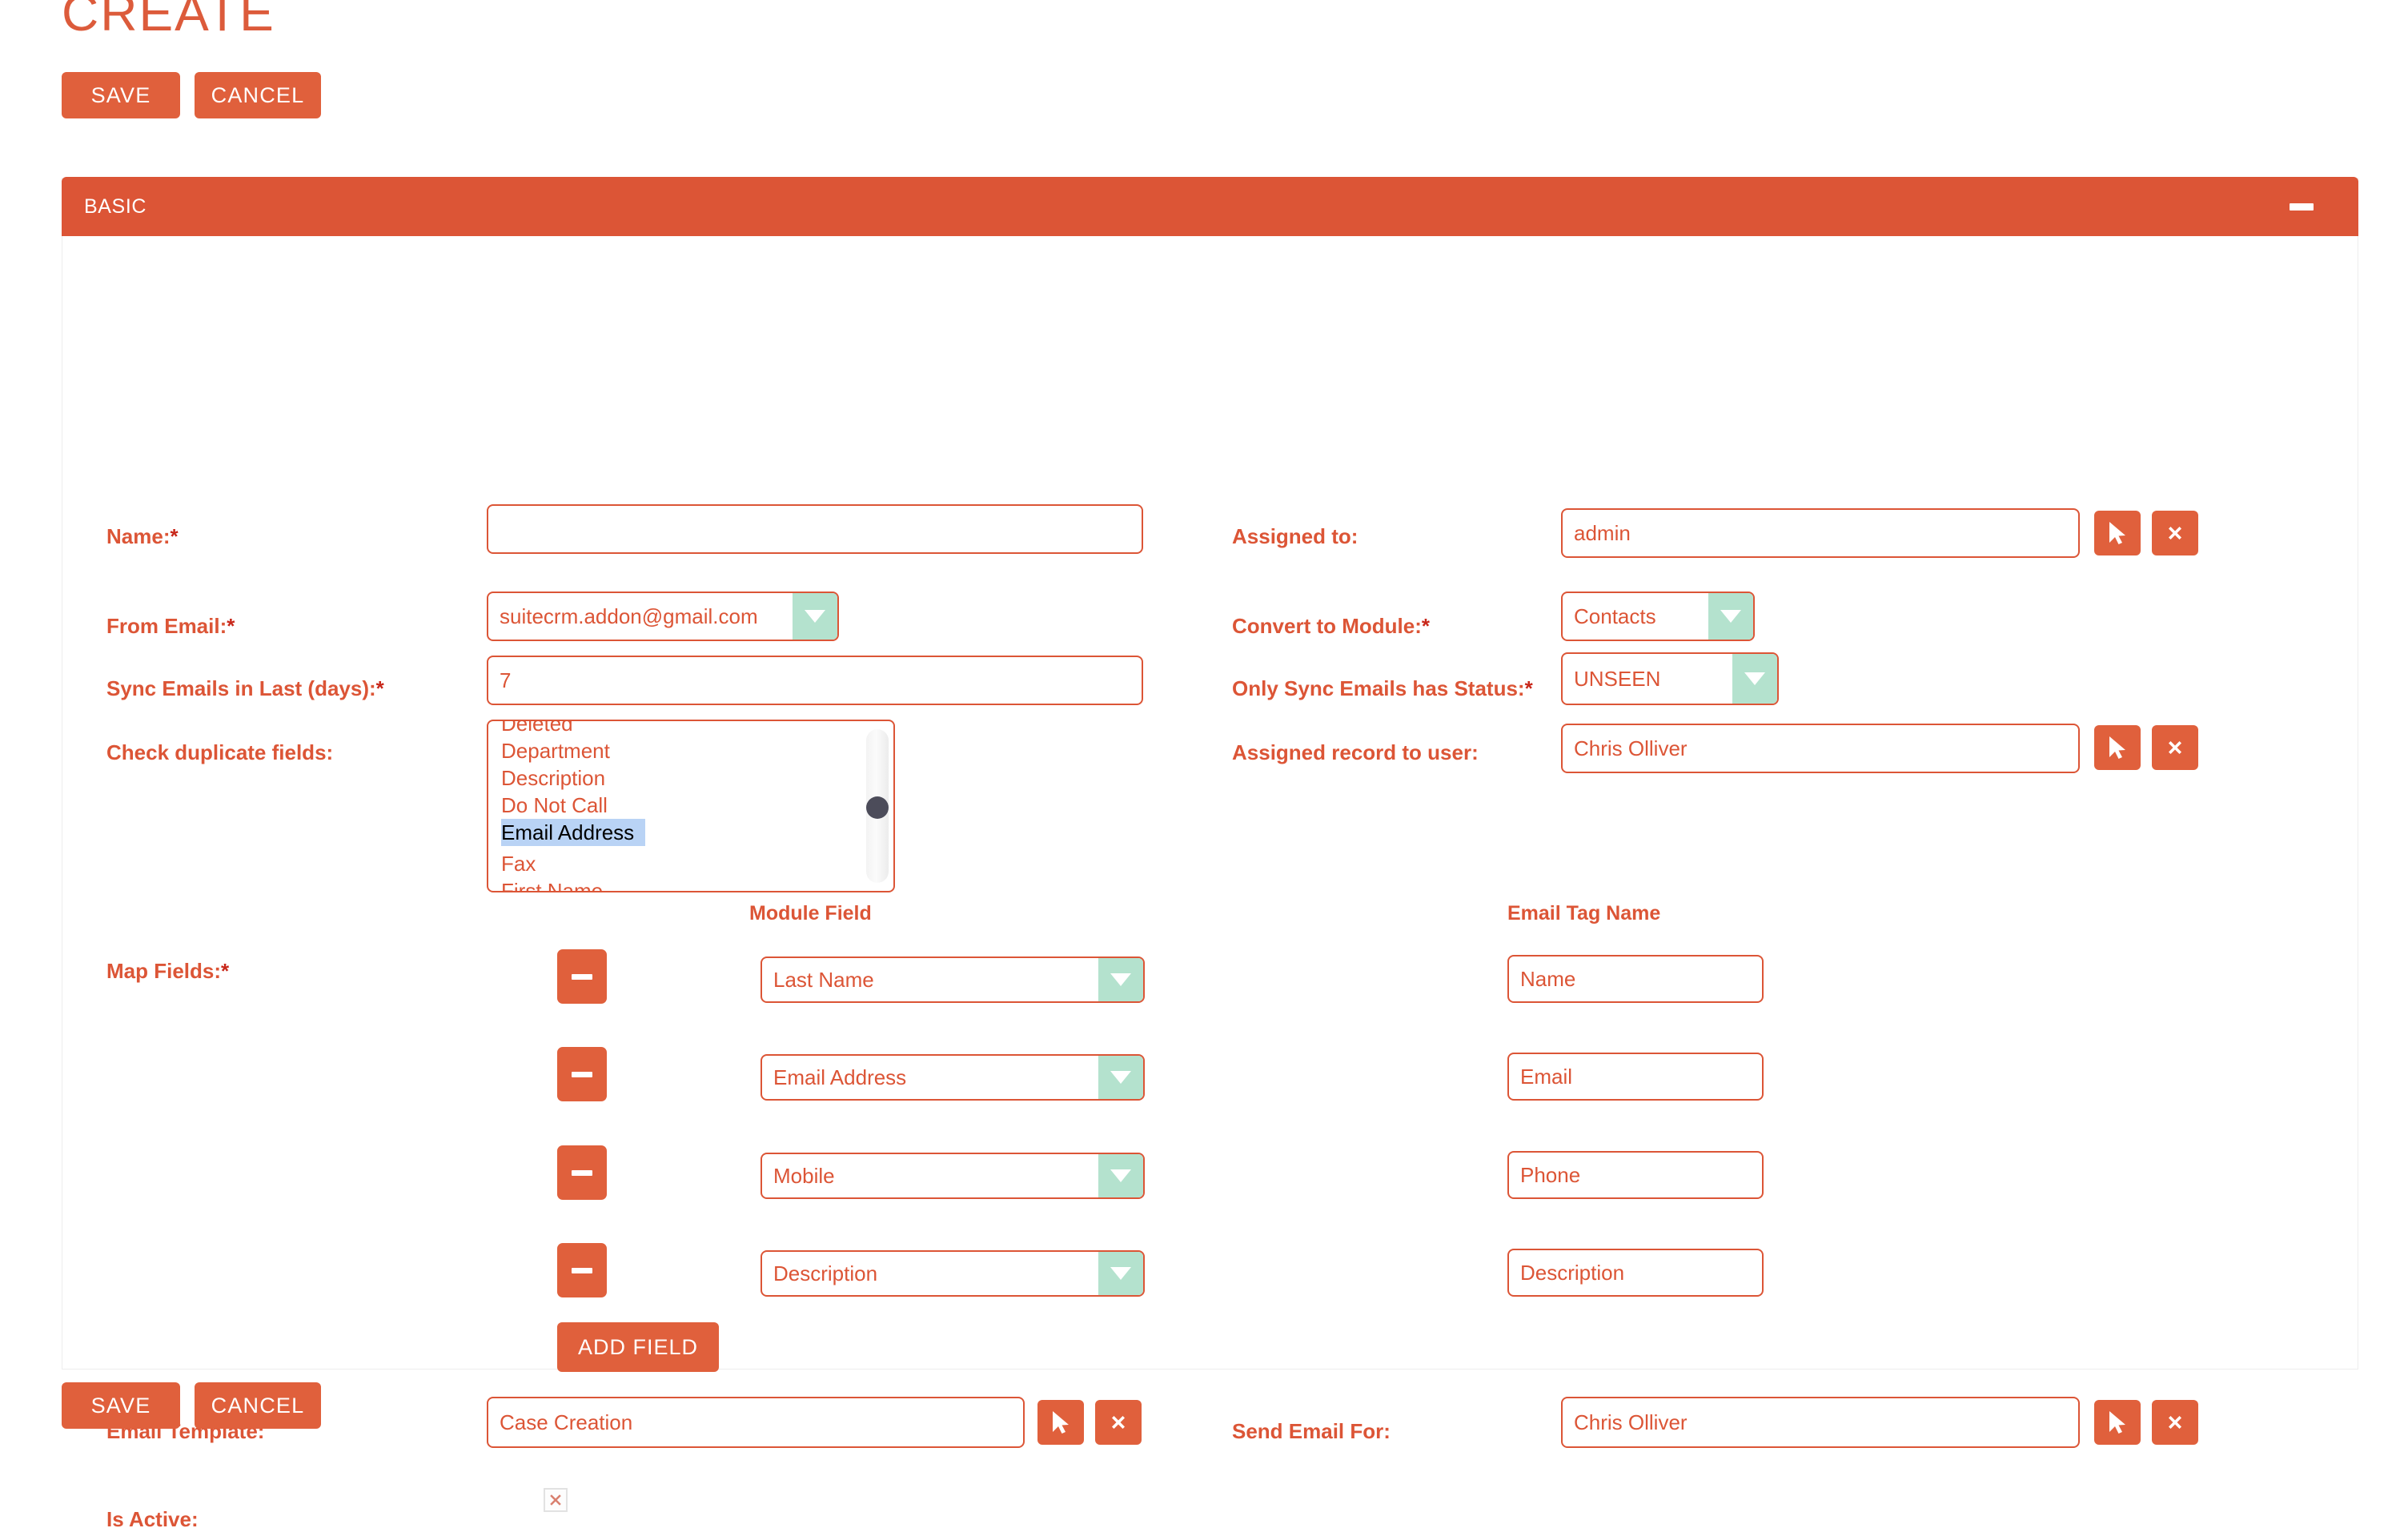 The image size is (2408, 1532). Describe the element at coordinates (1210, 206) in the screenshot. I see `basic-panel-header: BASIC` at that location.